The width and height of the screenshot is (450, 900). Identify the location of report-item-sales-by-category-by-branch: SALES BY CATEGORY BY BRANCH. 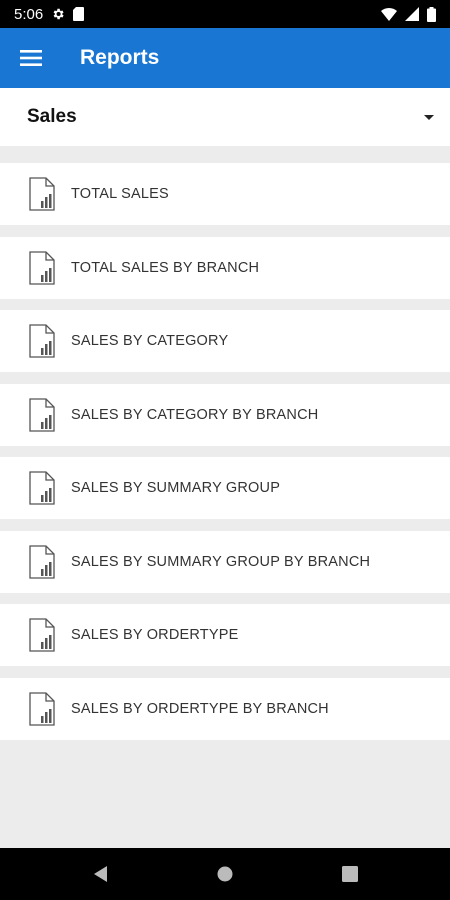
(225, 414).